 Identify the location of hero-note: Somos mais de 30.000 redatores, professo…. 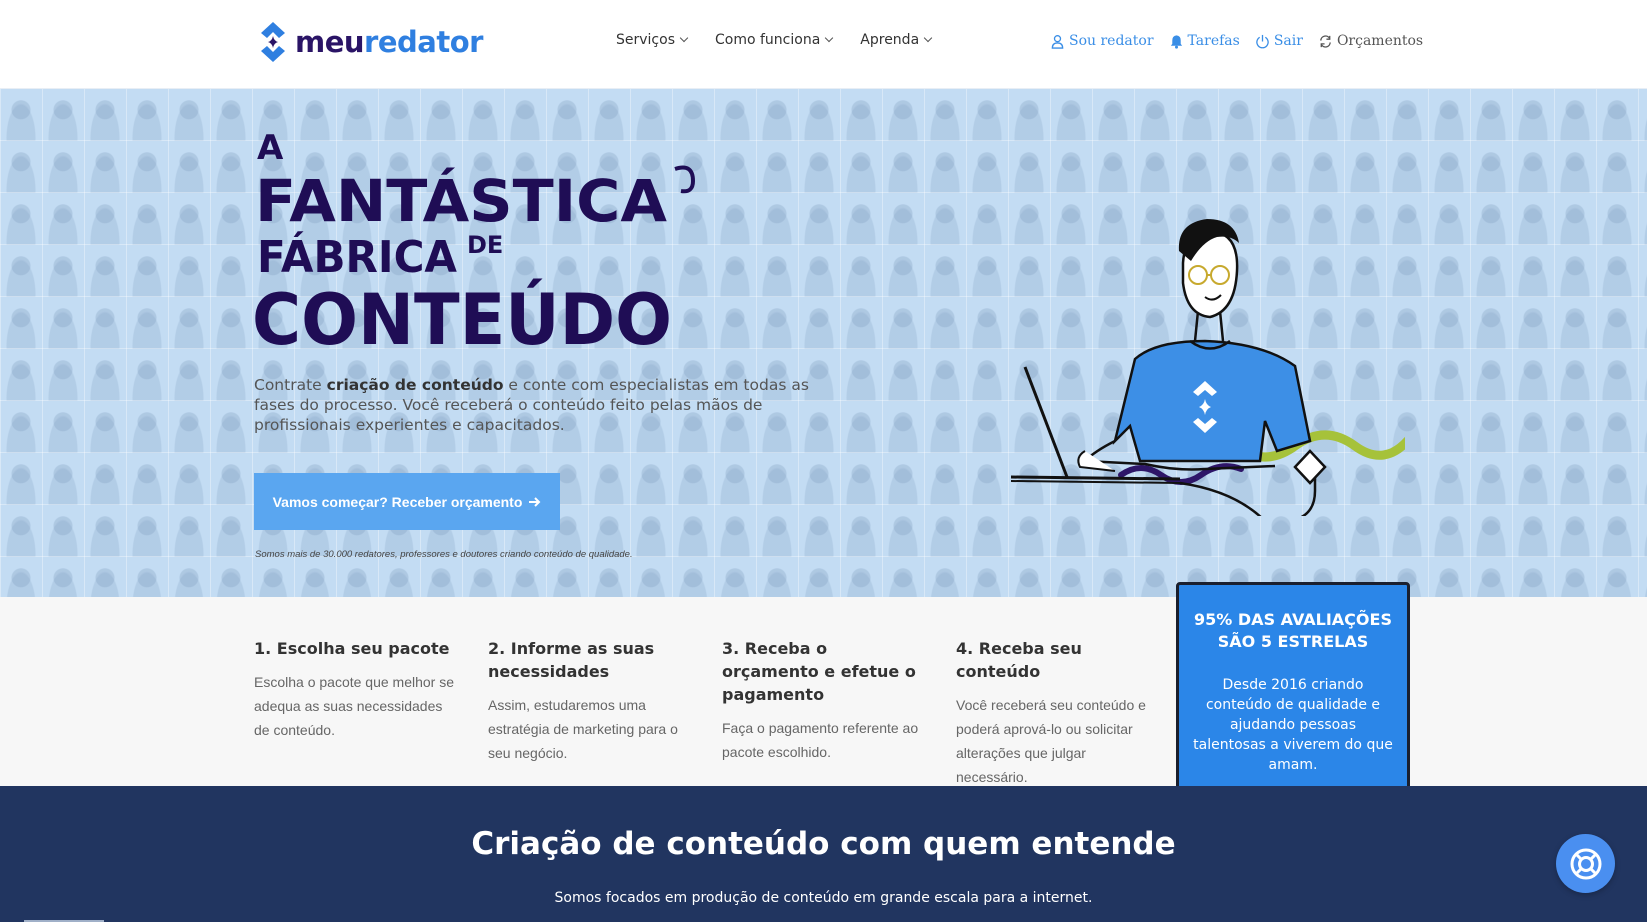
(444, 554).